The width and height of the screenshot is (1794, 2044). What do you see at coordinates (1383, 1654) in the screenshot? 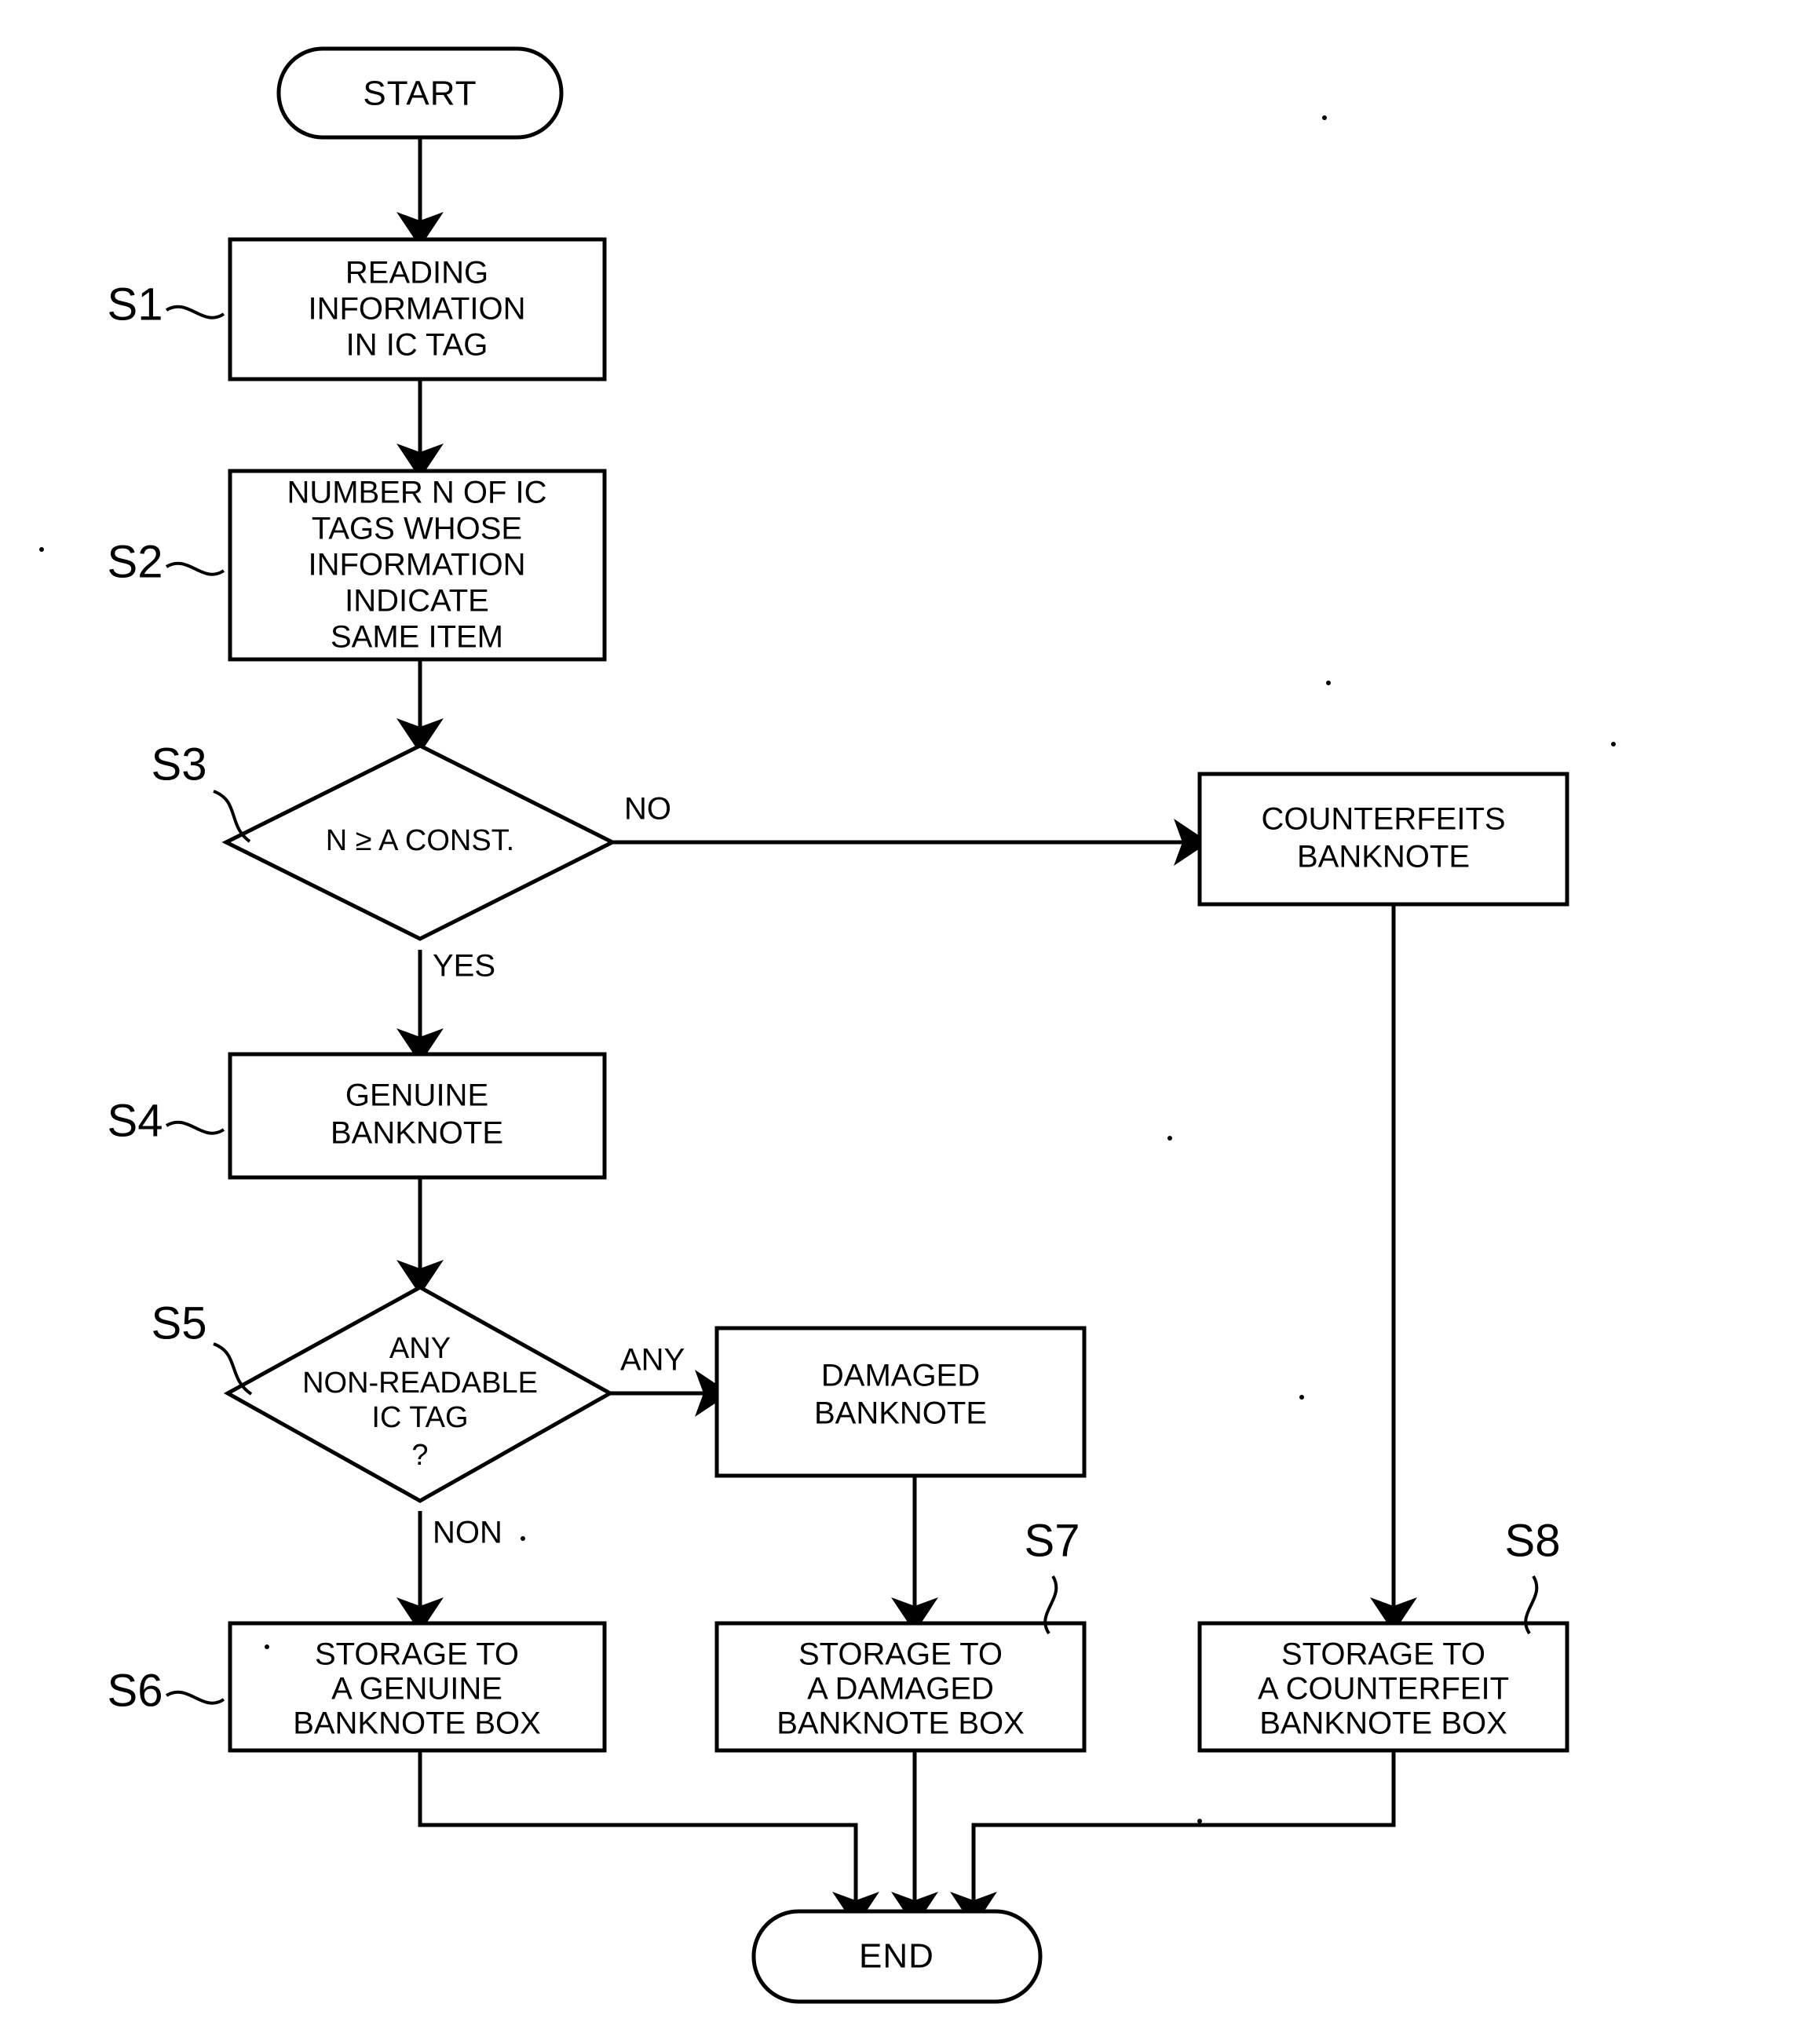
I see `node-s8-line-1: STORAGE TO` at bounding box center [1383, 1654].